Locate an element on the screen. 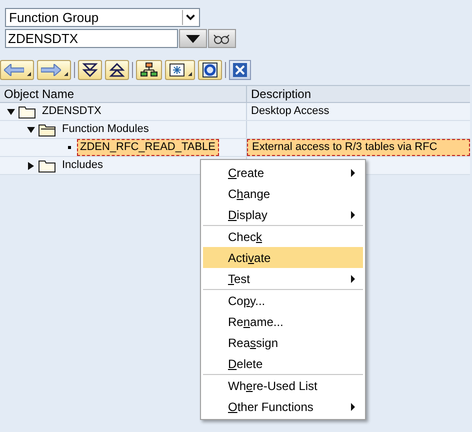  menu-item: Display is located at coordinates (283, 214).